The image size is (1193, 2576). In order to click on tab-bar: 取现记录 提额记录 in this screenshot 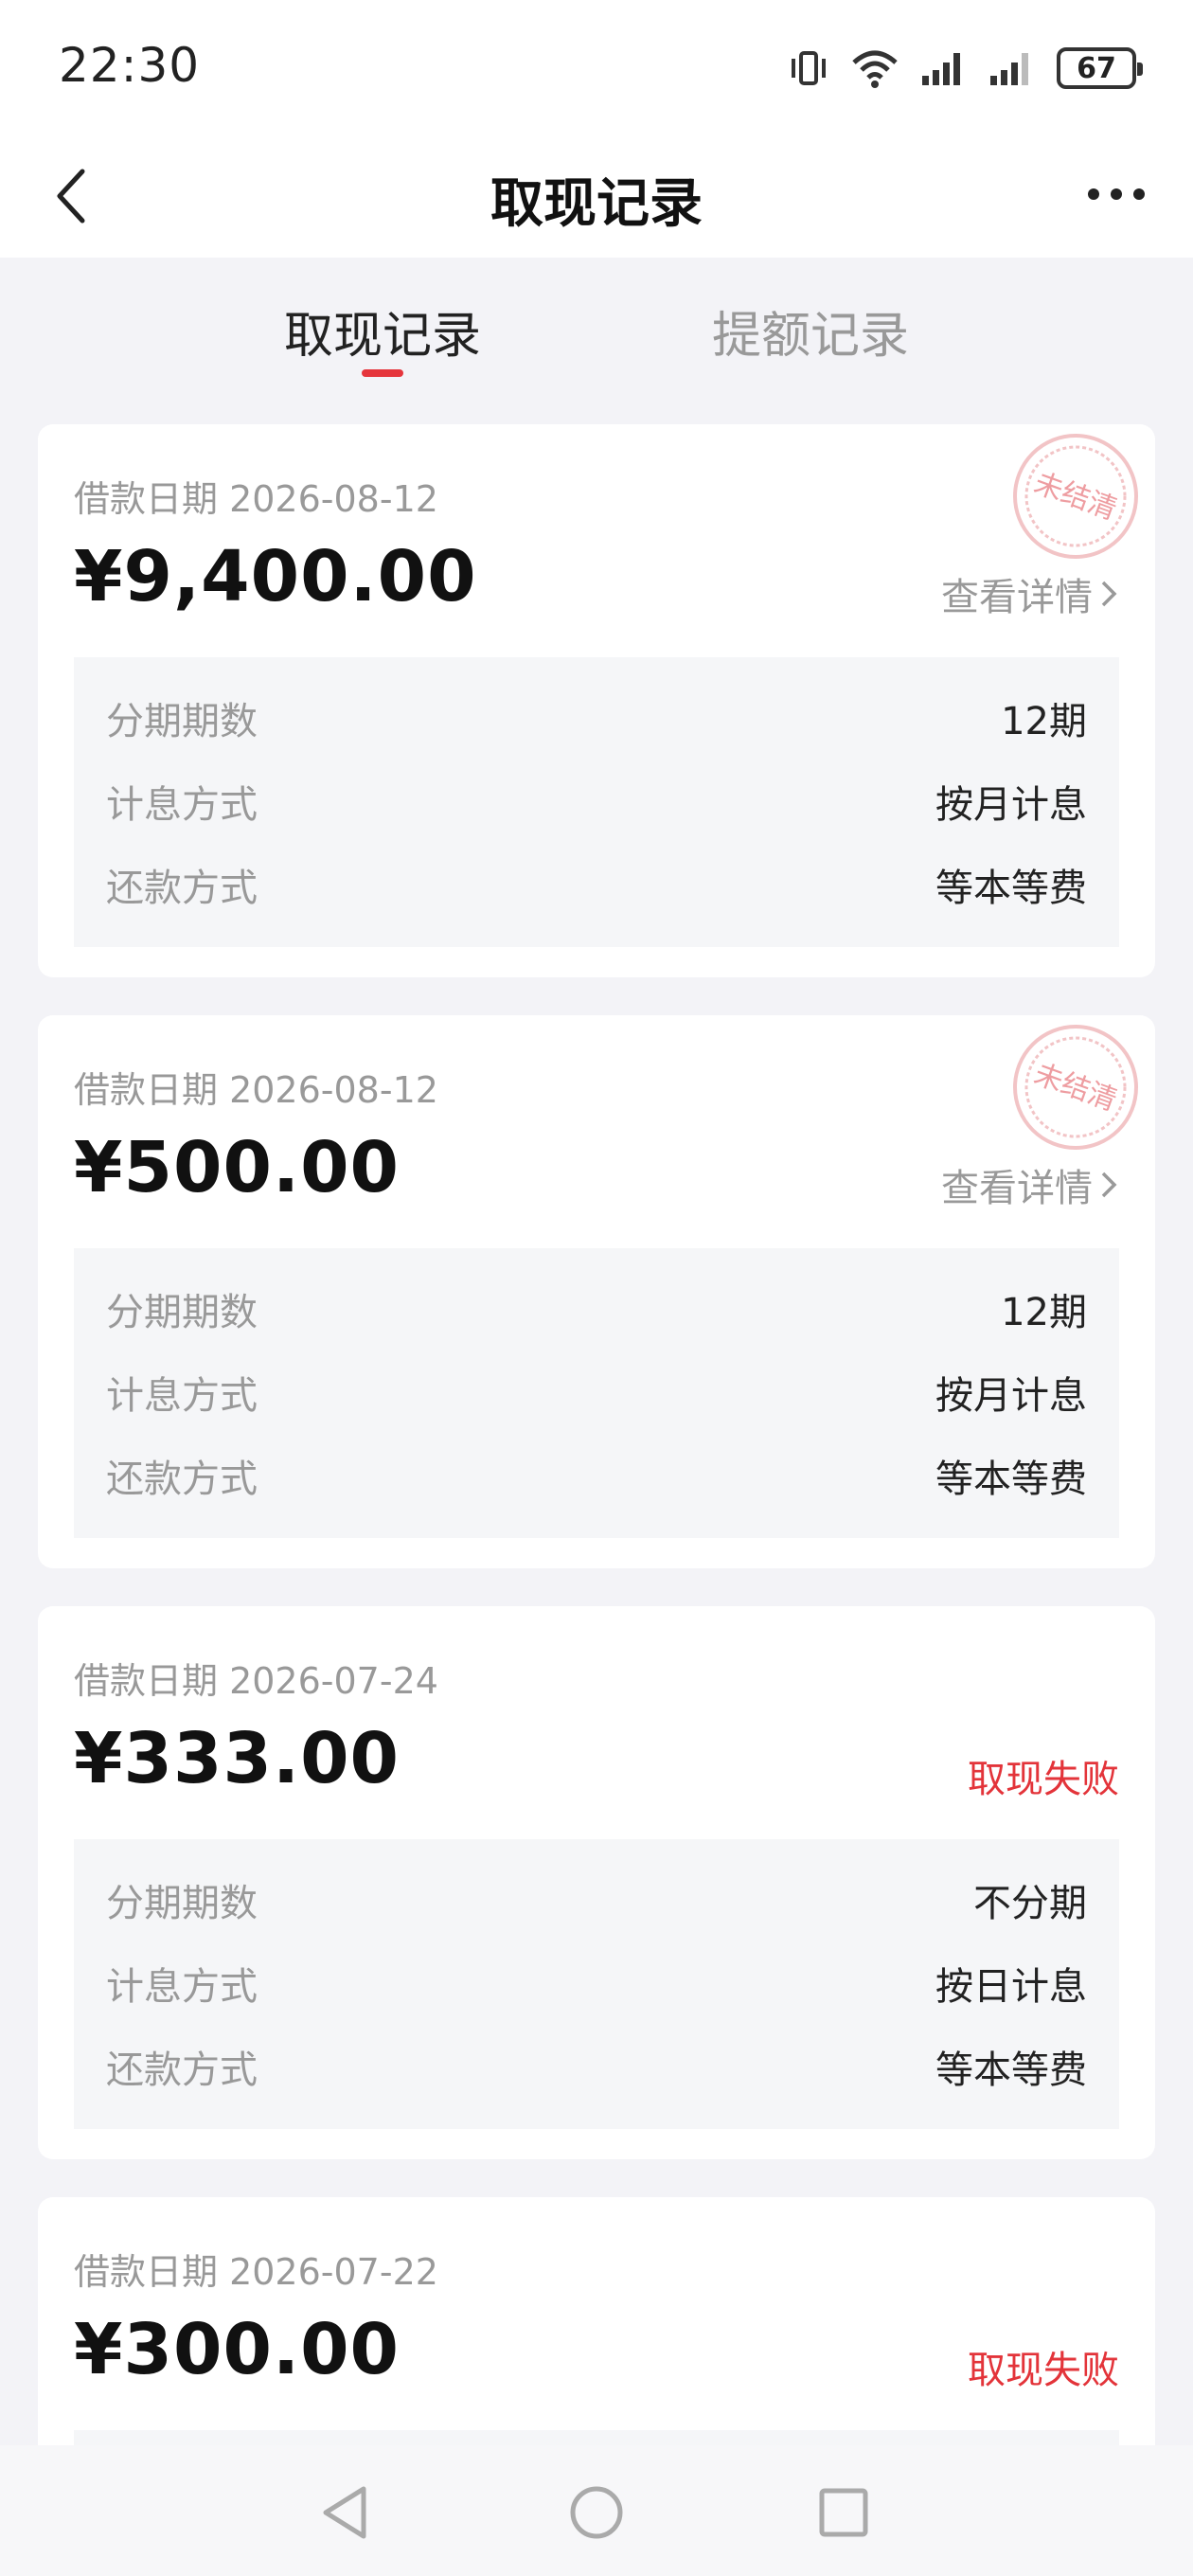, I will do `click(596, 338)`.